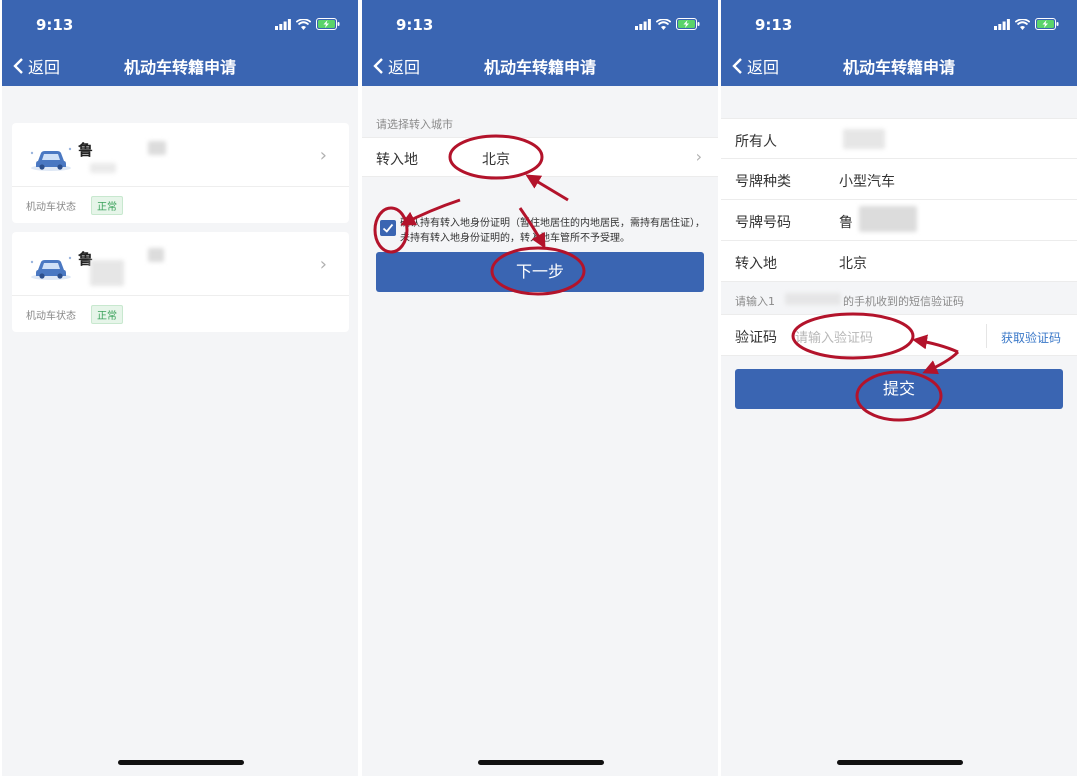  I want to click on submit-button: 提交, so click(899, 389).